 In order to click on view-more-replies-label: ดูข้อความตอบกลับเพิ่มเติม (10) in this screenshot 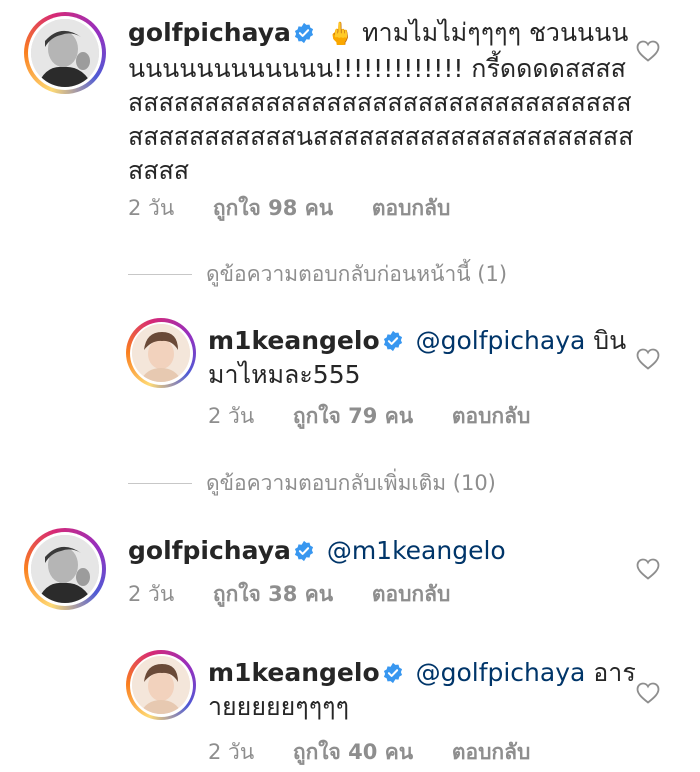, I will do `click(351, 483)`.